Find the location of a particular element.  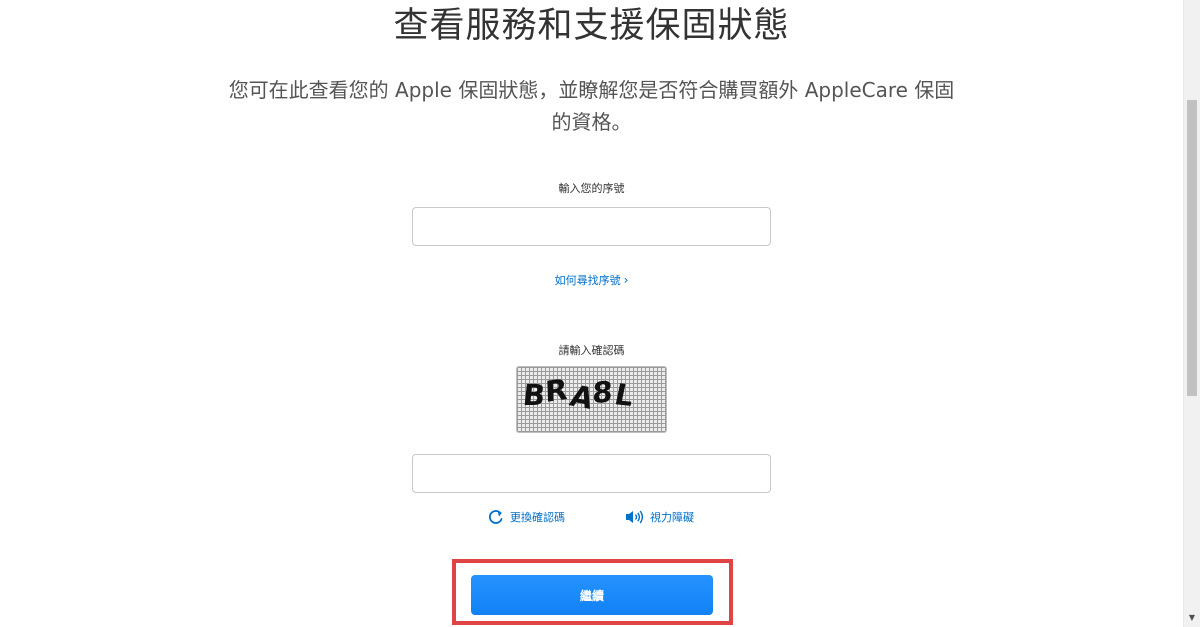

audio-captcha-label: 視力障礙 is located at coordinates (672, 517).